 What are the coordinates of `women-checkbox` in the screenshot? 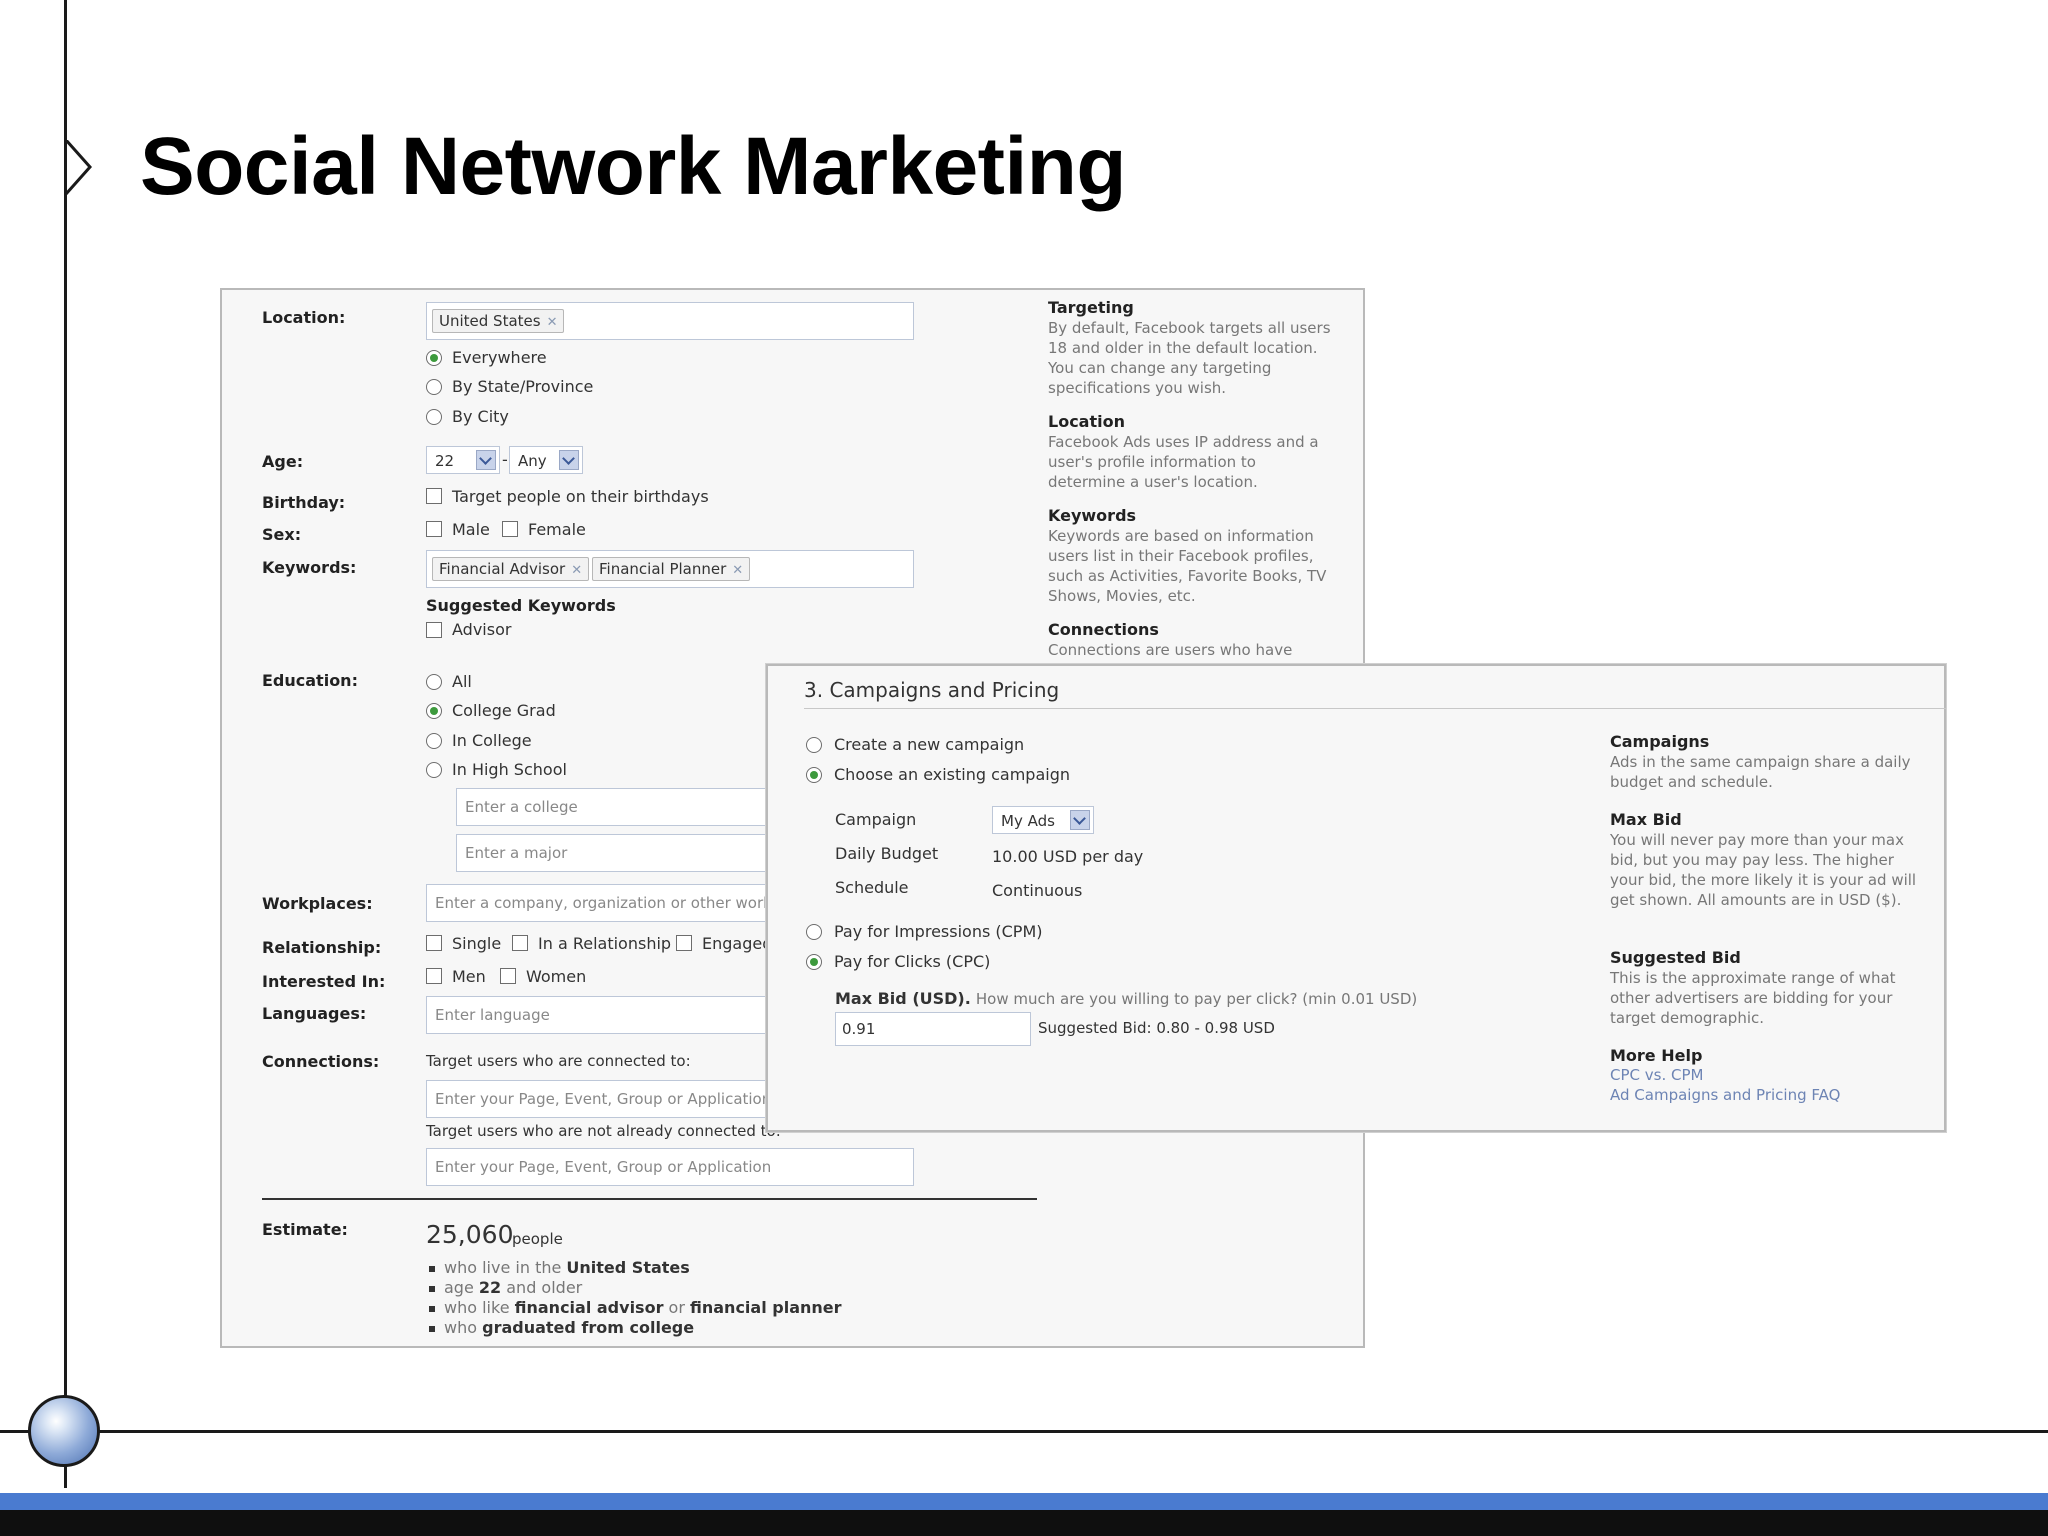 It's located at (508, 976).